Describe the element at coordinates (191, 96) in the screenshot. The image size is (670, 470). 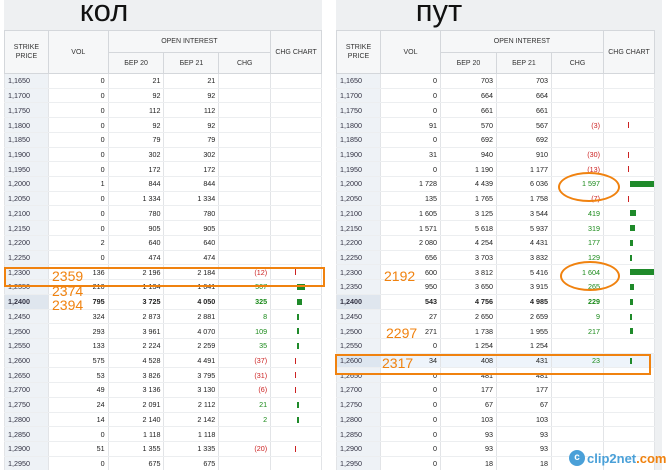
I see `oi-b-cell: 92` at that location.